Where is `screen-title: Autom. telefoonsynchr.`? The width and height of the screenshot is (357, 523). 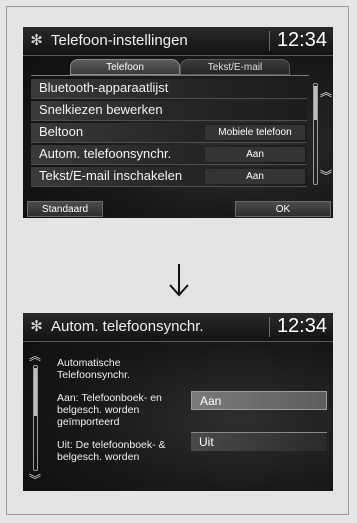
screen-title: Autom. telefoonsynchr. is located at coordinates (127, 326).